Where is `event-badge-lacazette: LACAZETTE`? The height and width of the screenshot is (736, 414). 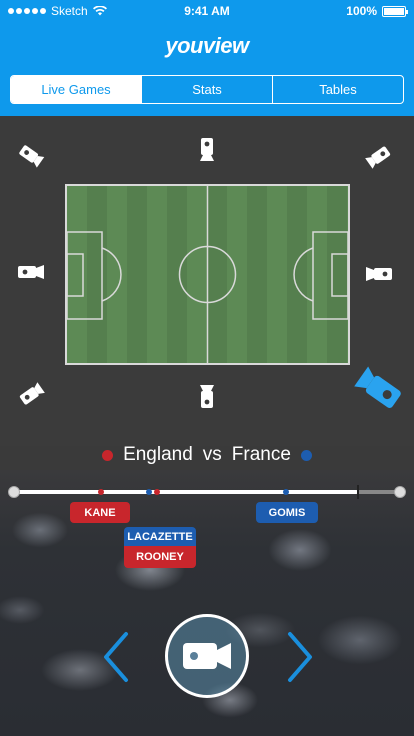
event-badge-lacazette: LACAZETTE is located at coordinates (160, 536).